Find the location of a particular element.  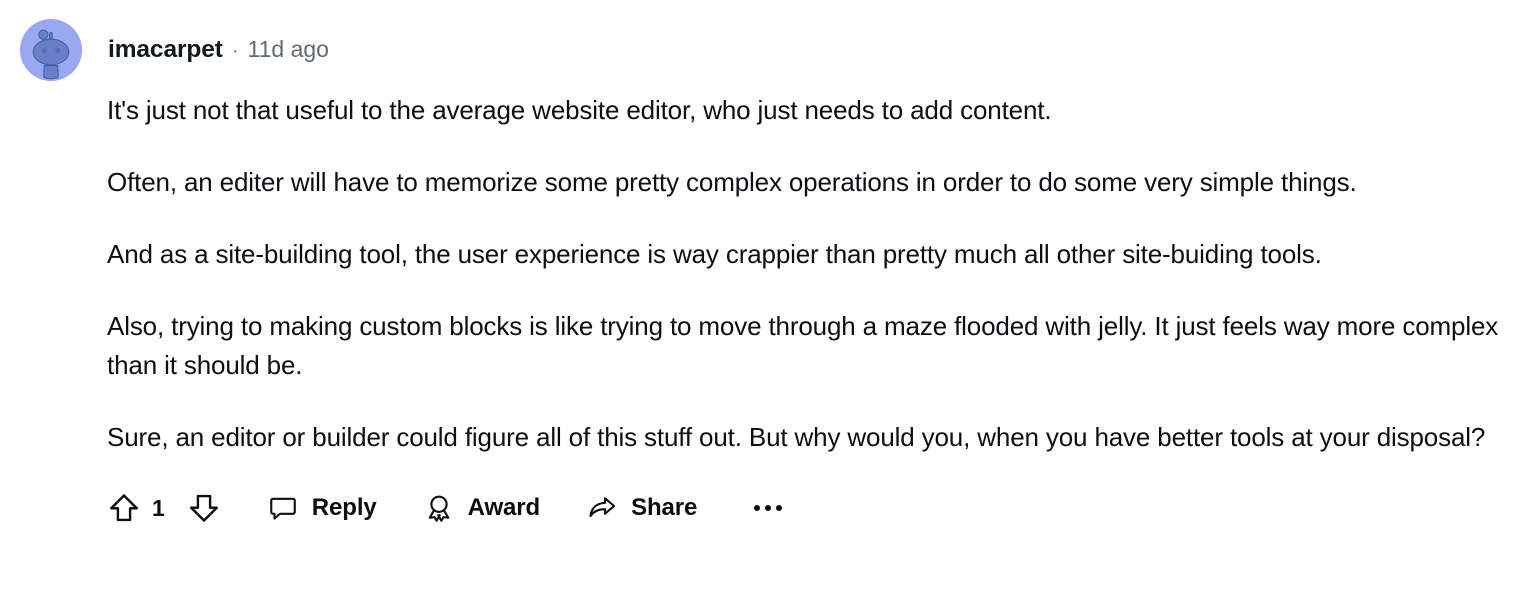

upvote-button is located at coordinates (124, 508).